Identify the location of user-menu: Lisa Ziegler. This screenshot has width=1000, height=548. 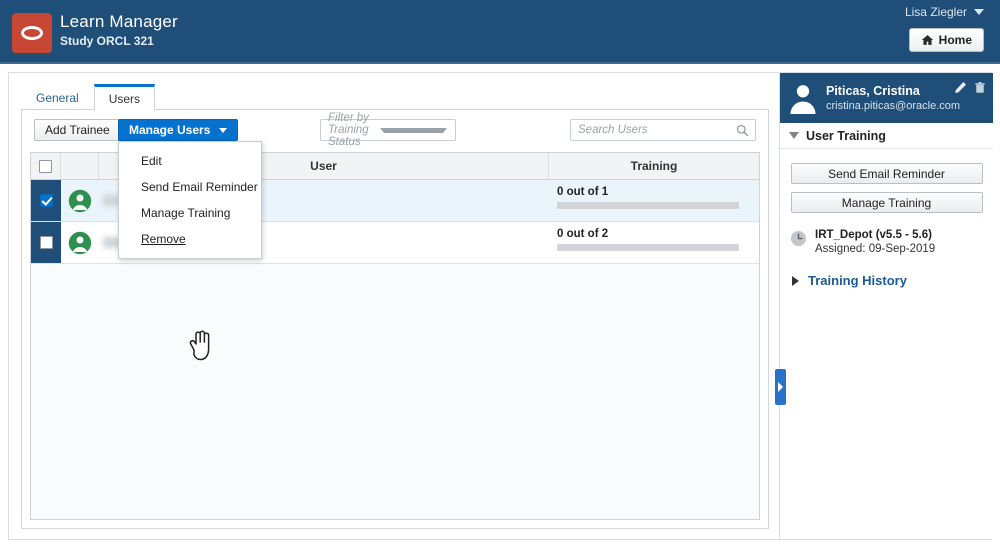
(944, 12).